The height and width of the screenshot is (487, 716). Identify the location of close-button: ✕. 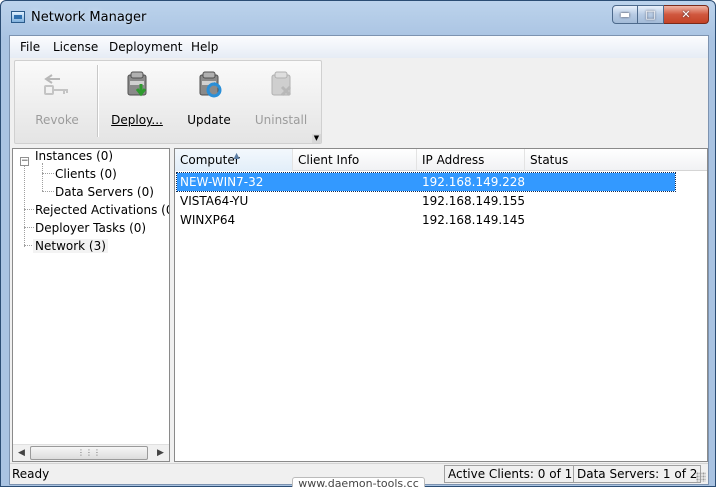
(686, 14).